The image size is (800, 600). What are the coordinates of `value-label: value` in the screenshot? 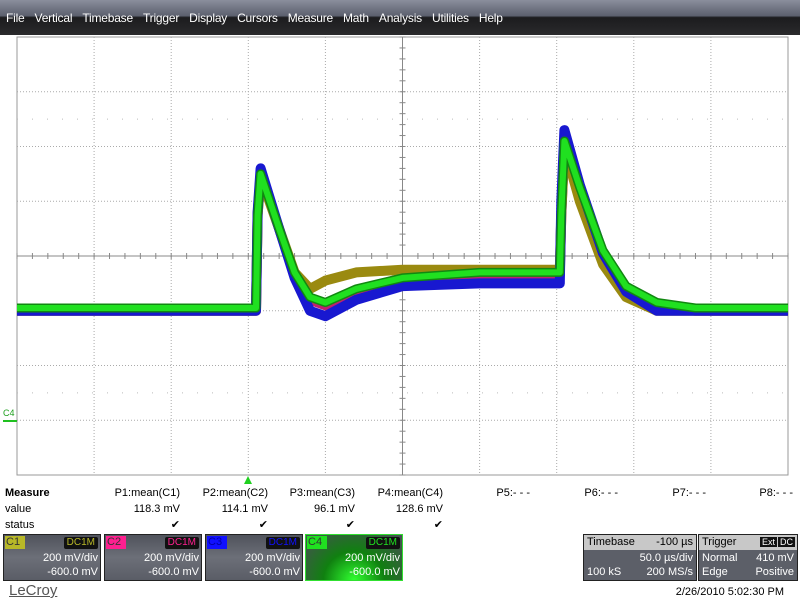 It's located at (18, 509).